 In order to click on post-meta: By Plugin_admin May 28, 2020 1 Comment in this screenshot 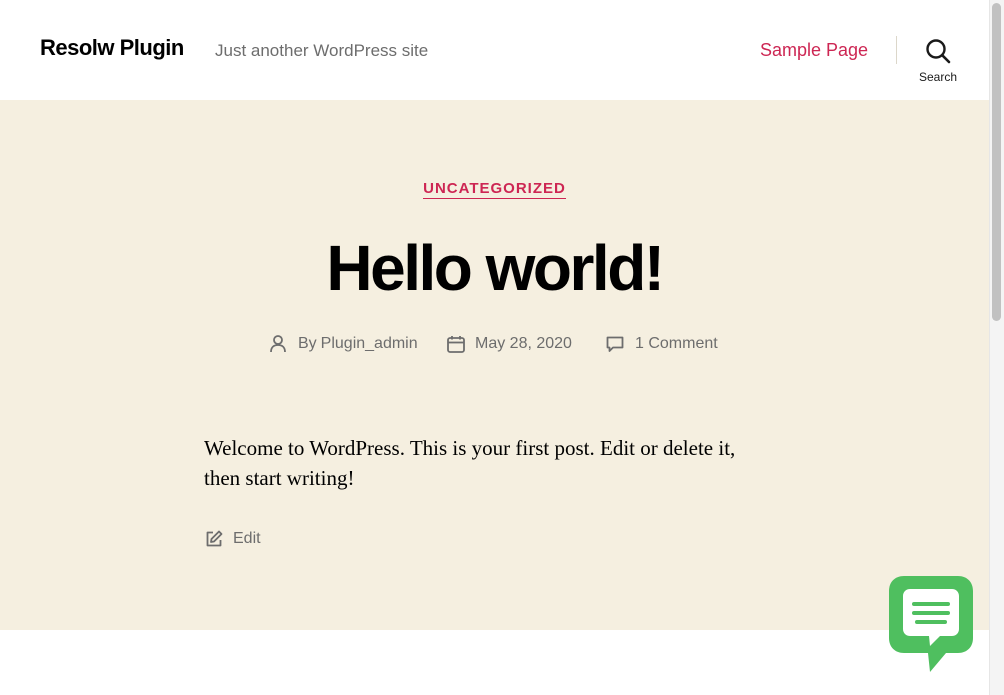, I will do `click(494, 344)`.